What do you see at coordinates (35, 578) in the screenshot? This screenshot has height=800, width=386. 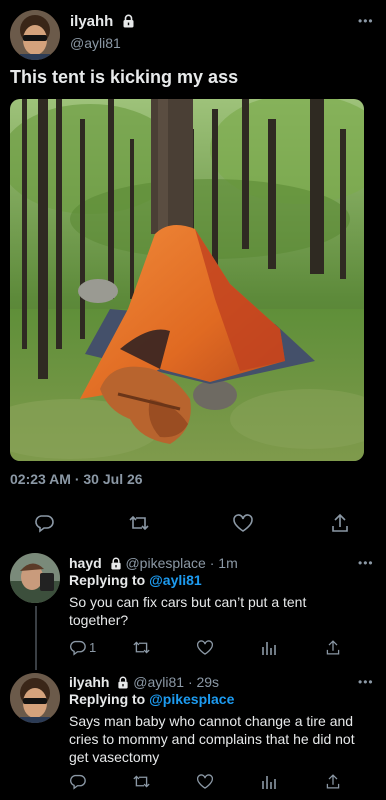 I see `reply-avatar-hayd` at bounding box center [35, 578].